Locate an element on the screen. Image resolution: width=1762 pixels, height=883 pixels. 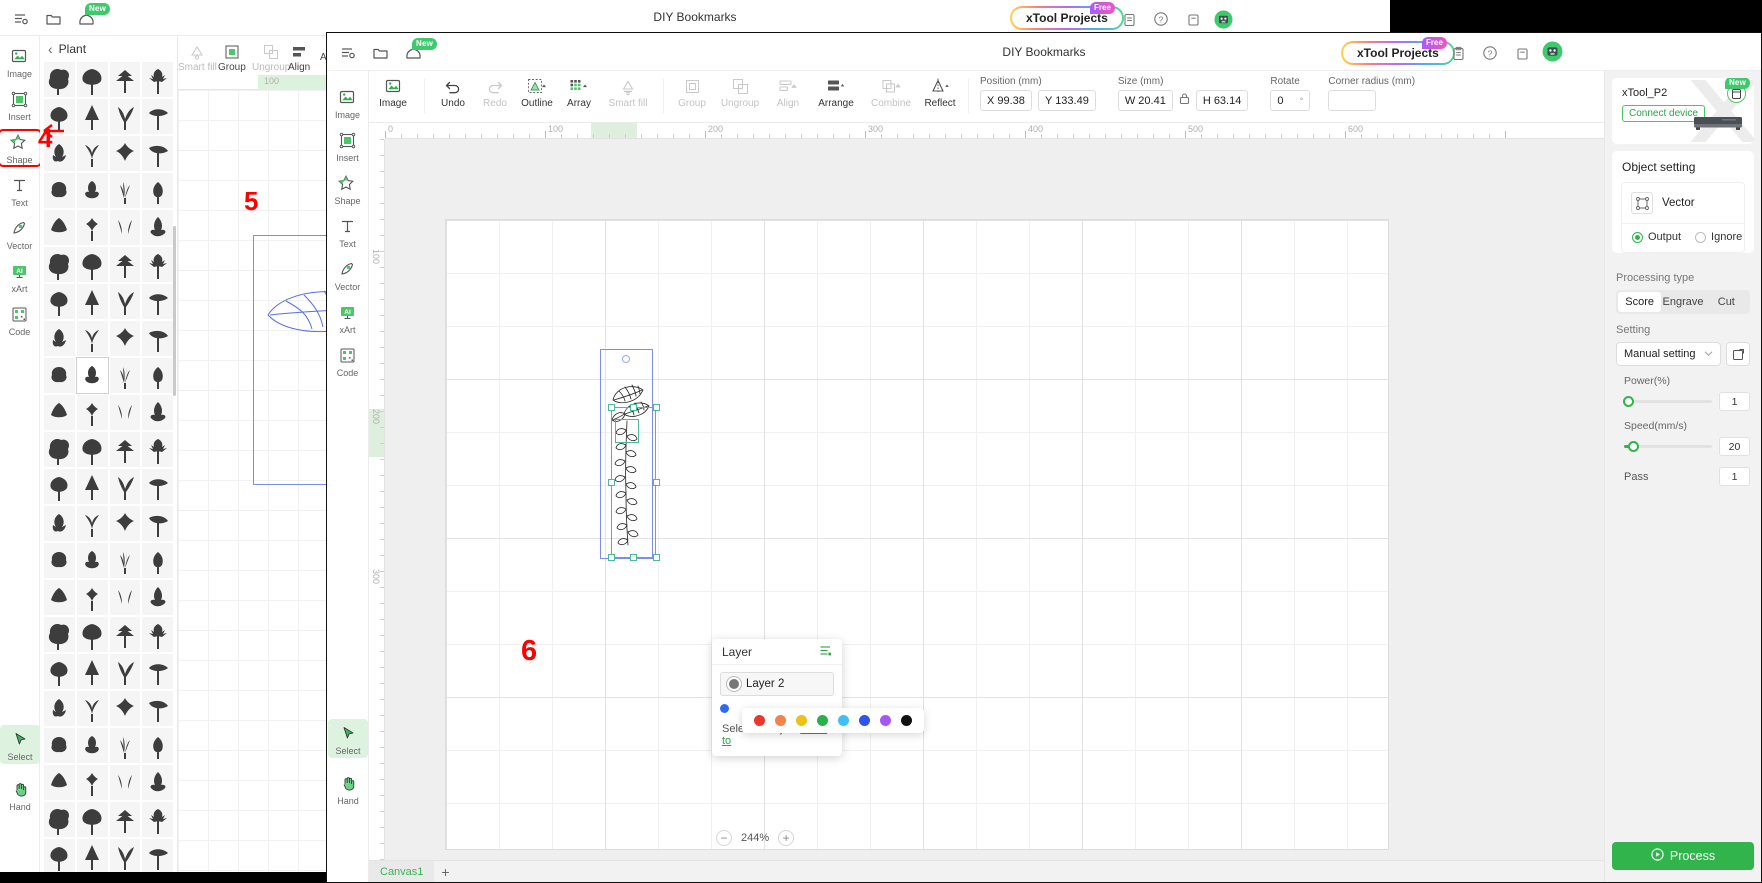
sidebar-item-insert: Insert is located at coordinates (348, 146).